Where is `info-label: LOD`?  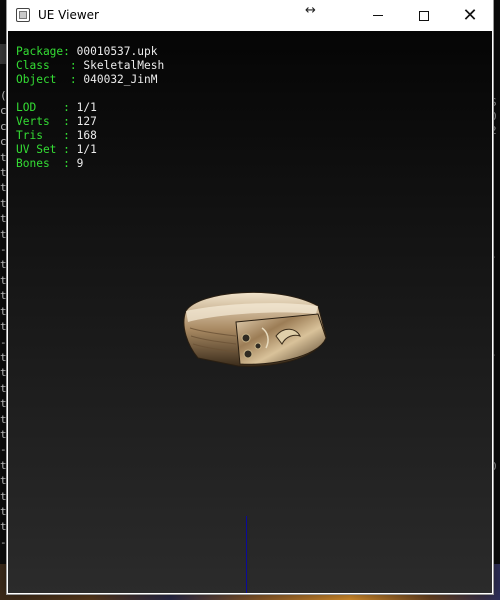 info-label: LOD is located at coordinates (26, 107).